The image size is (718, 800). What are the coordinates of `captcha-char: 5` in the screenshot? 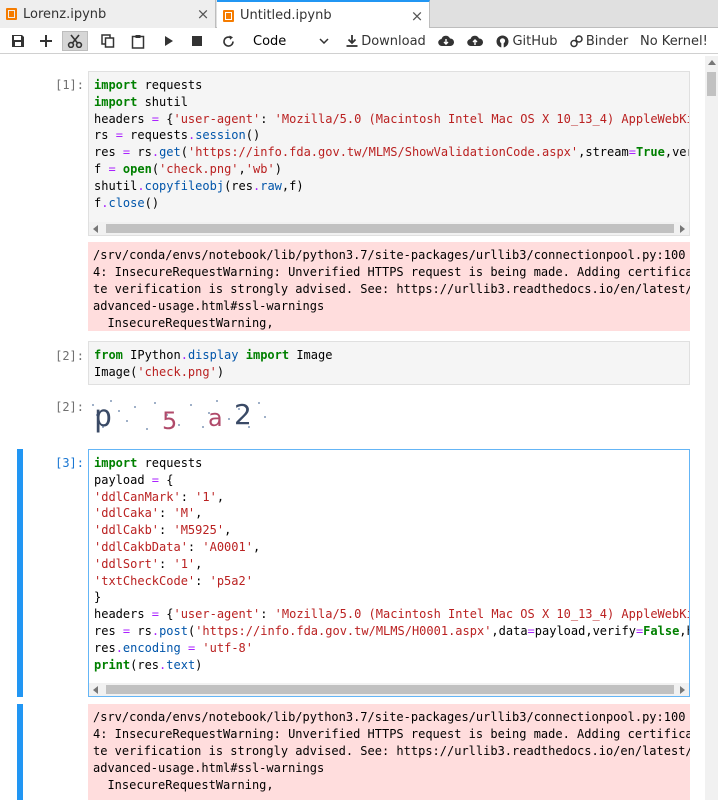 It's located at (169, 420).